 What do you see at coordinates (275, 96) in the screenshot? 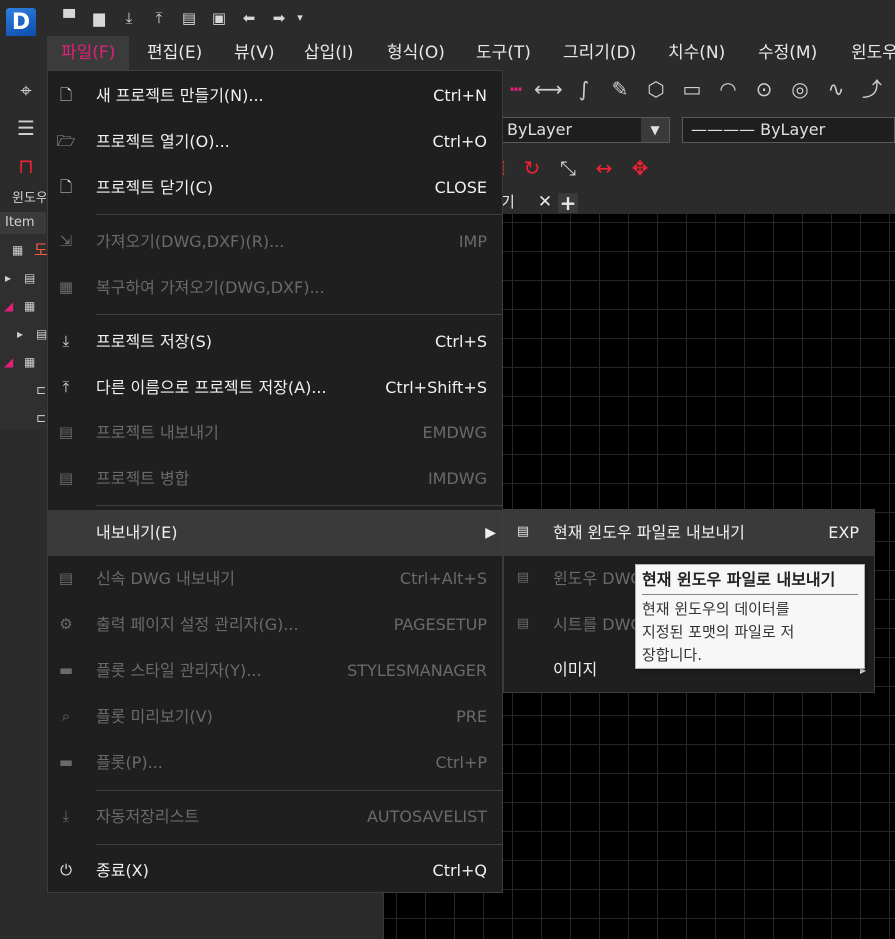
I see `menu-item-new-project: 🗋 새 프로젝트 만들기(N)... Ctrl+N` at bounding box center [275, 96].